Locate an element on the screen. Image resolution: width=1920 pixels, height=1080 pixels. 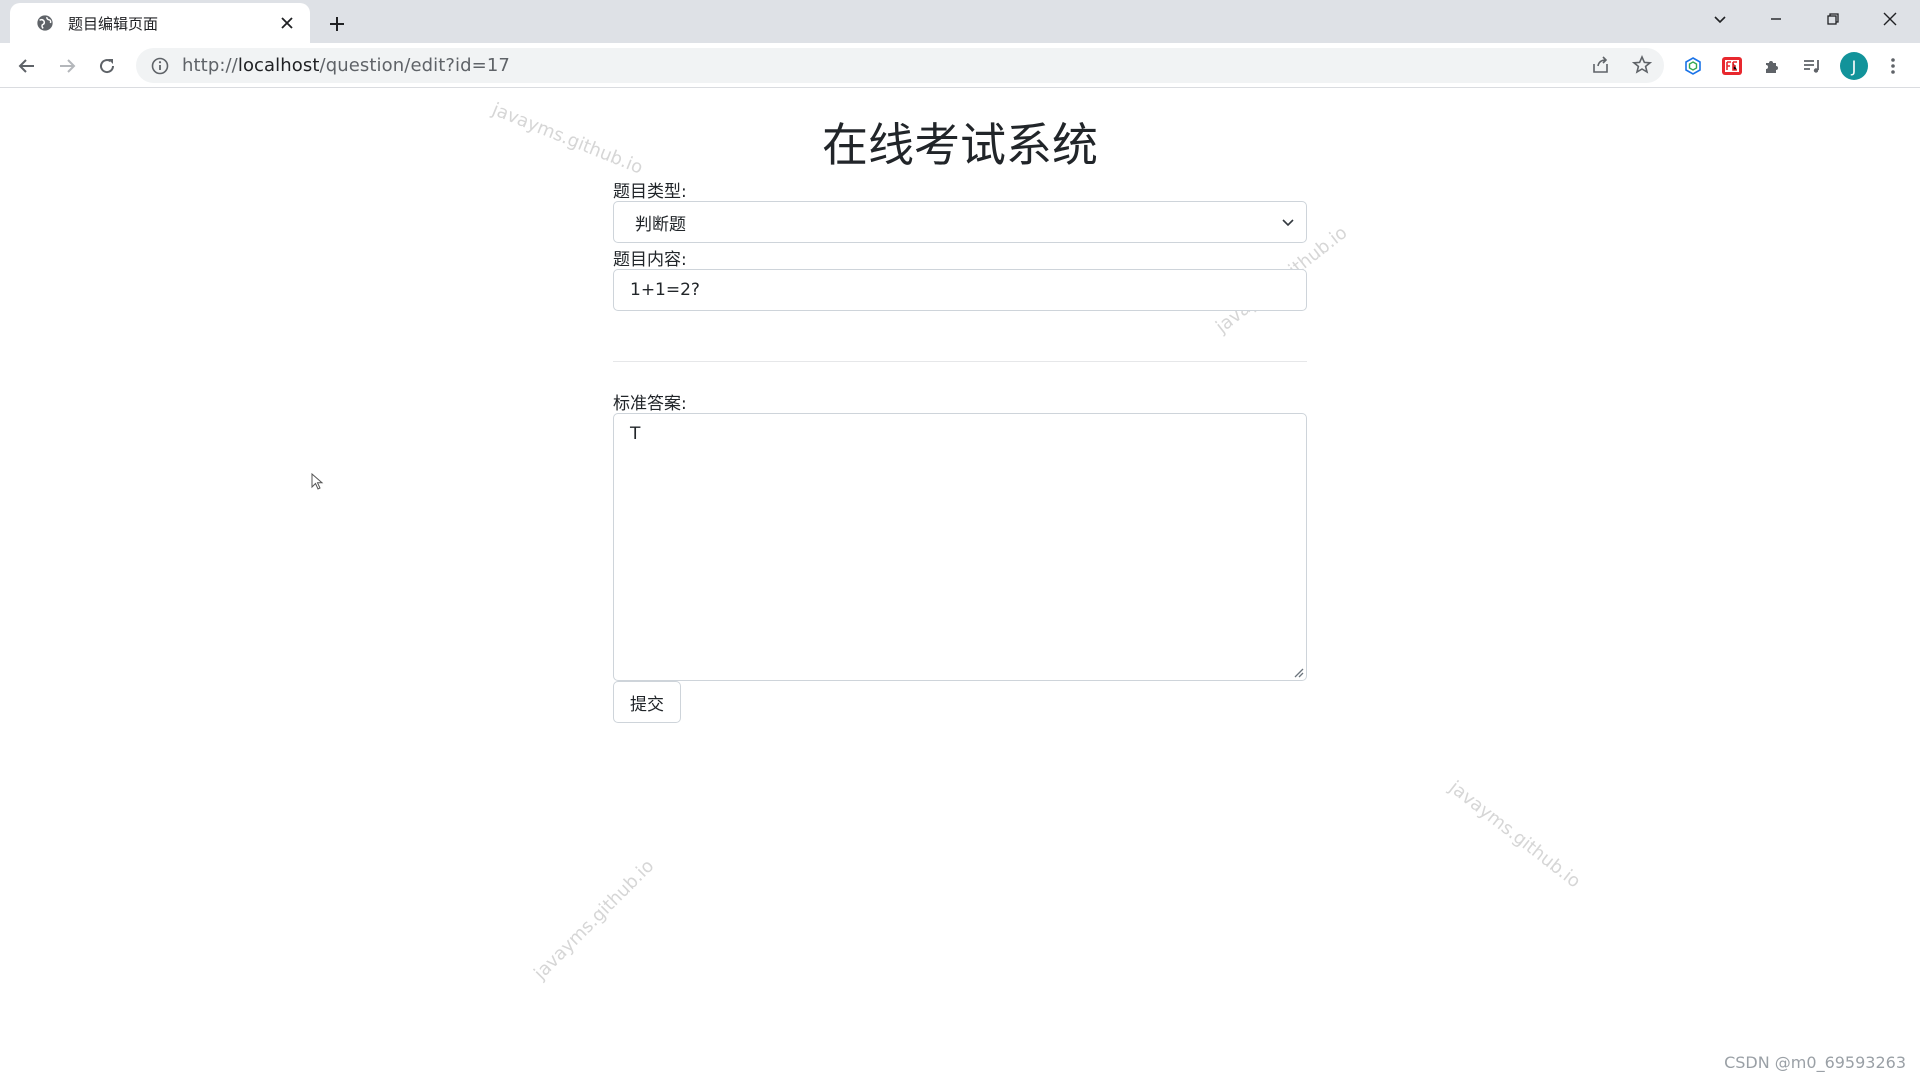
answer-textarea: T is located at coordinates (960, 547).